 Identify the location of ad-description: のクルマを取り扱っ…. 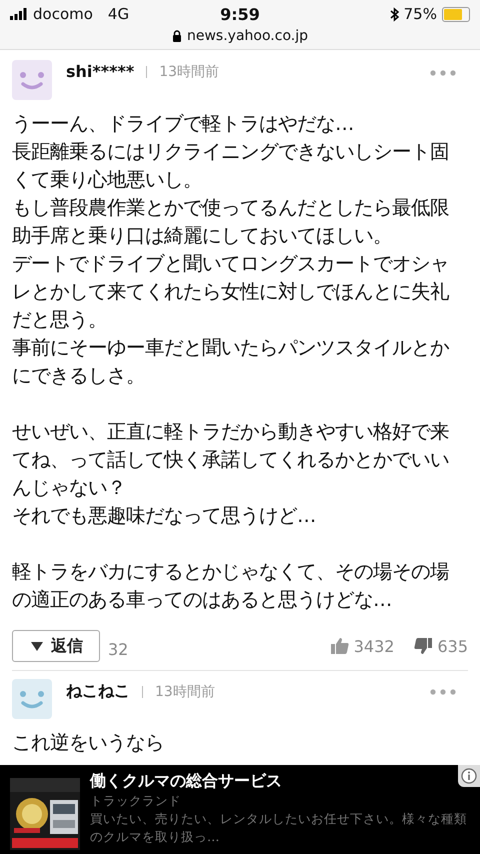
(155, 837).